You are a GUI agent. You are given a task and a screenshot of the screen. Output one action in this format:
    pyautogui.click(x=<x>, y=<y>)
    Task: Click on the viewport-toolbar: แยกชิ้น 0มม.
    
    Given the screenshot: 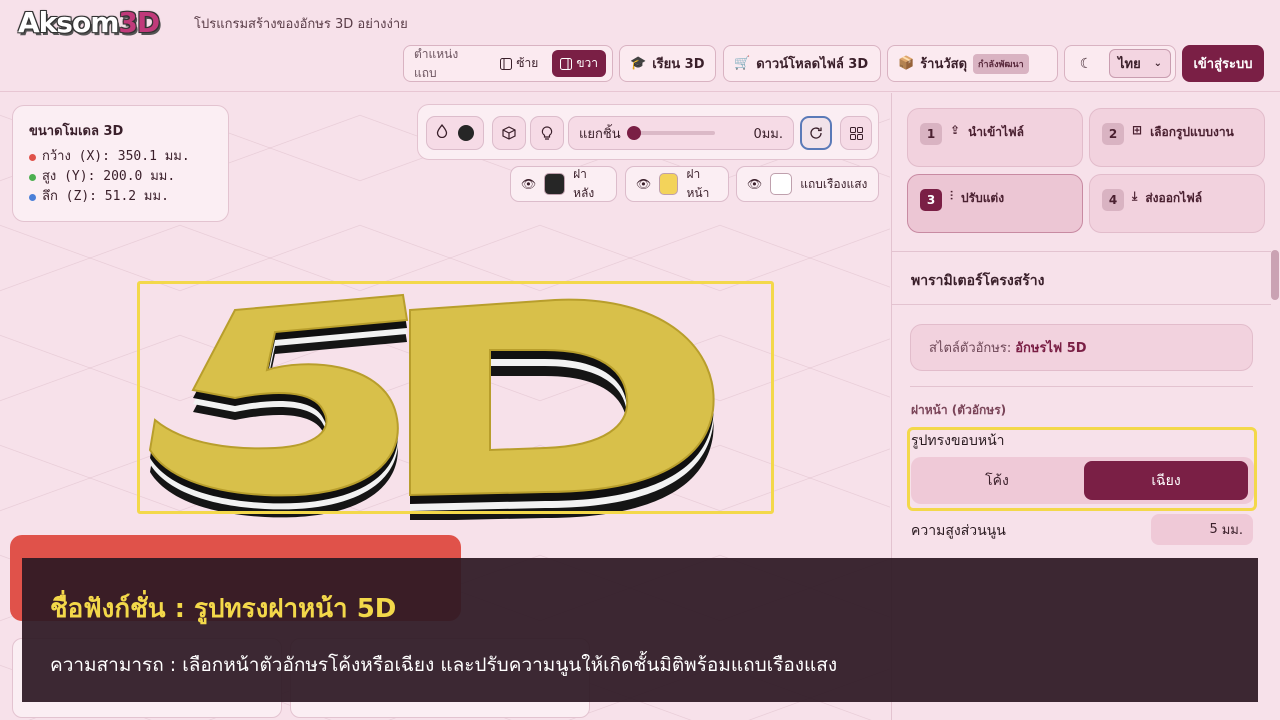 What is the action you would take?
    pyautogui.click(x=648, y=132)
    